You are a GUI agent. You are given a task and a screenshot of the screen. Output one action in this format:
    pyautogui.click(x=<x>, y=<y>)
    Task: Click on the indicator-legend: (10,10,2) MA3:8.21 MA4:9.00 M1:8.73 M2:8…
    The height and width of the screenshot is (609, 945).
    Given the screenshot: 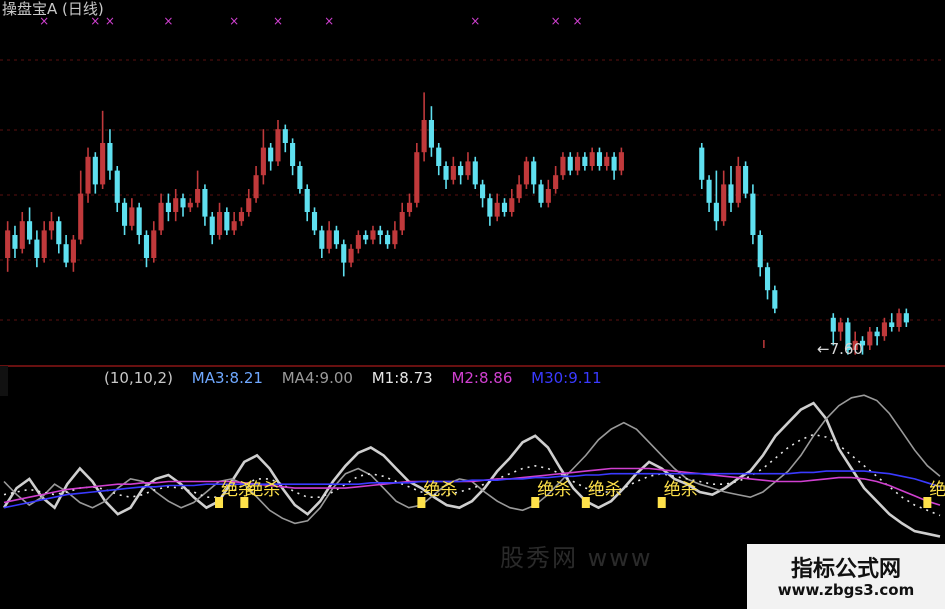 What is the action you would take?
    pyautogui.click(x=360, y=378)
    